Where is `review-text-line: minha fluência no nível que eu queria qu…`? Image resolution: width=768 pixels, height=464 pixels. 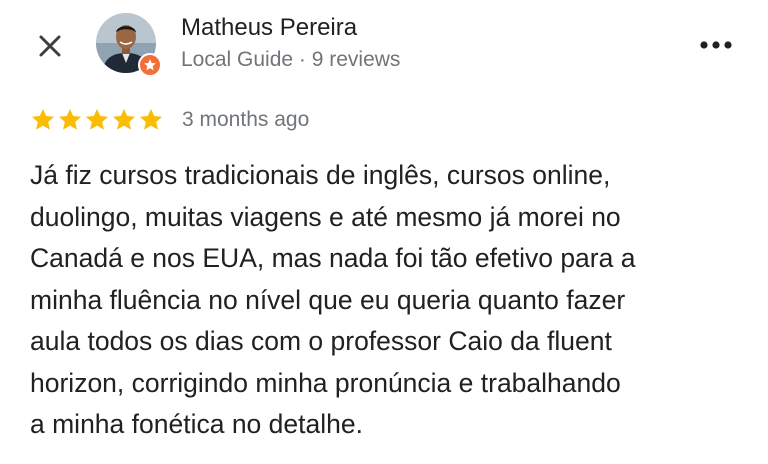 review-text-line: minha fluência no nível que eu queria qu… is located at coordinates (328, 299).